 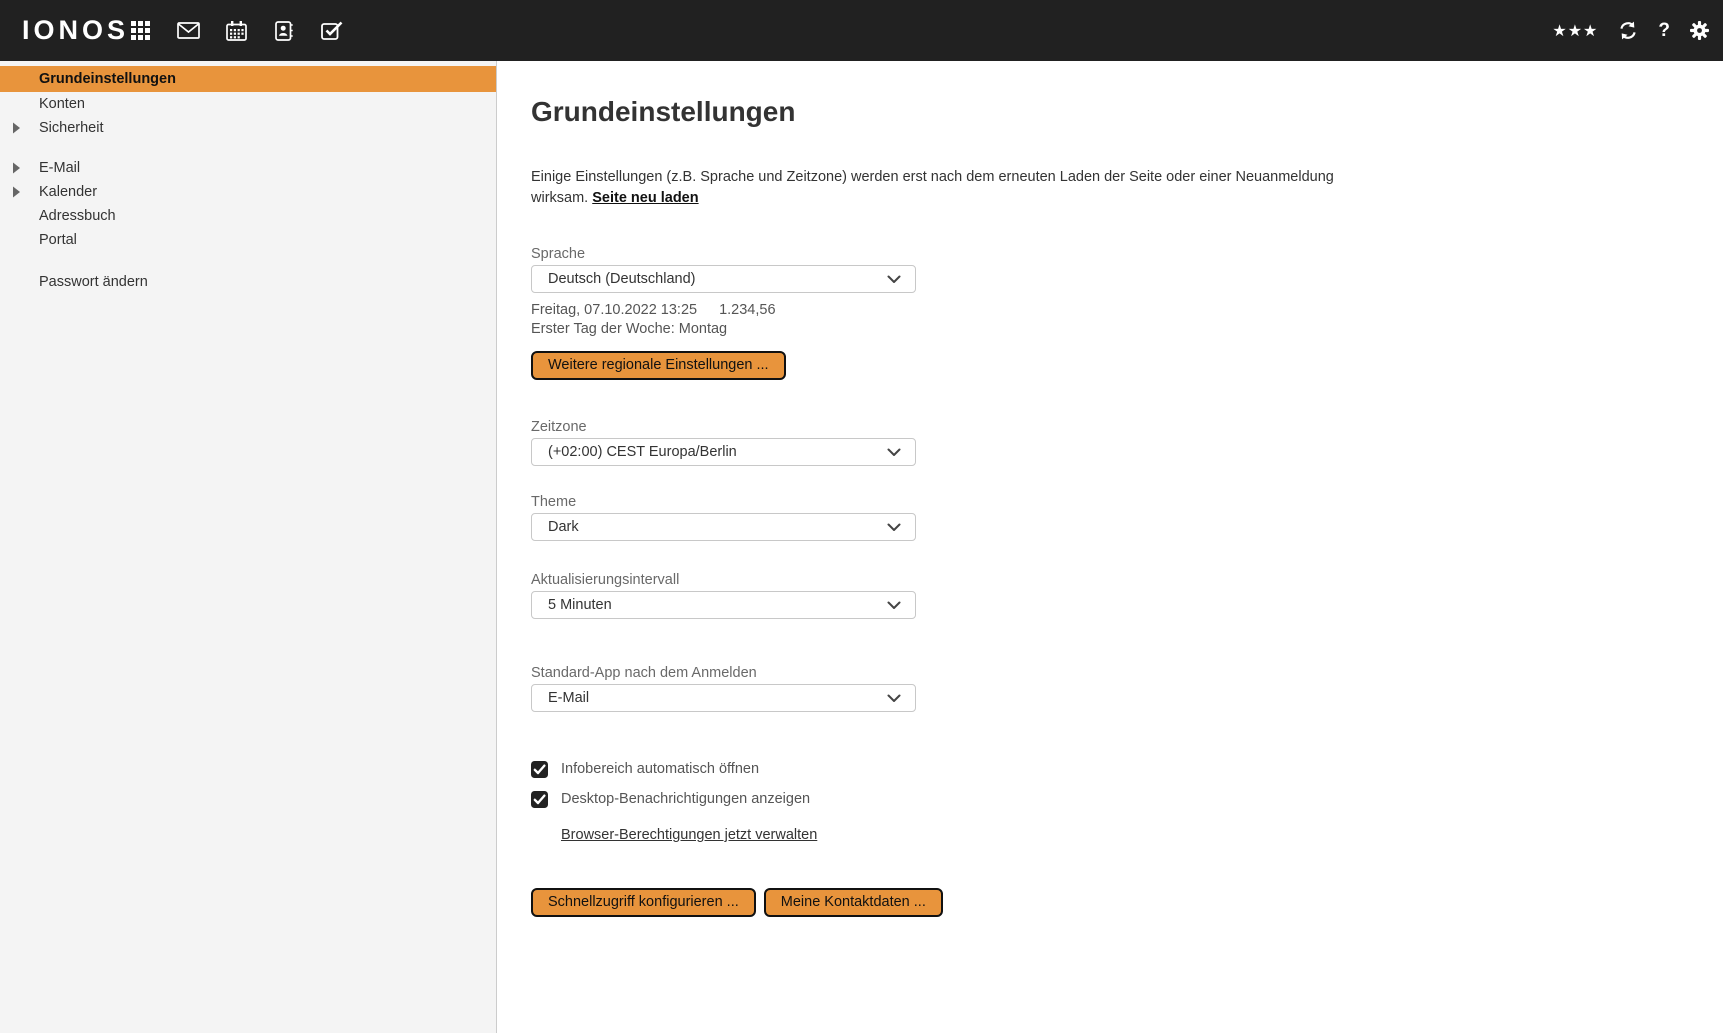 What do you see at coordinates (58, 240) in the screenshot?
I see `sidebar-item-label: Portal` at bounding box center [58, 240].